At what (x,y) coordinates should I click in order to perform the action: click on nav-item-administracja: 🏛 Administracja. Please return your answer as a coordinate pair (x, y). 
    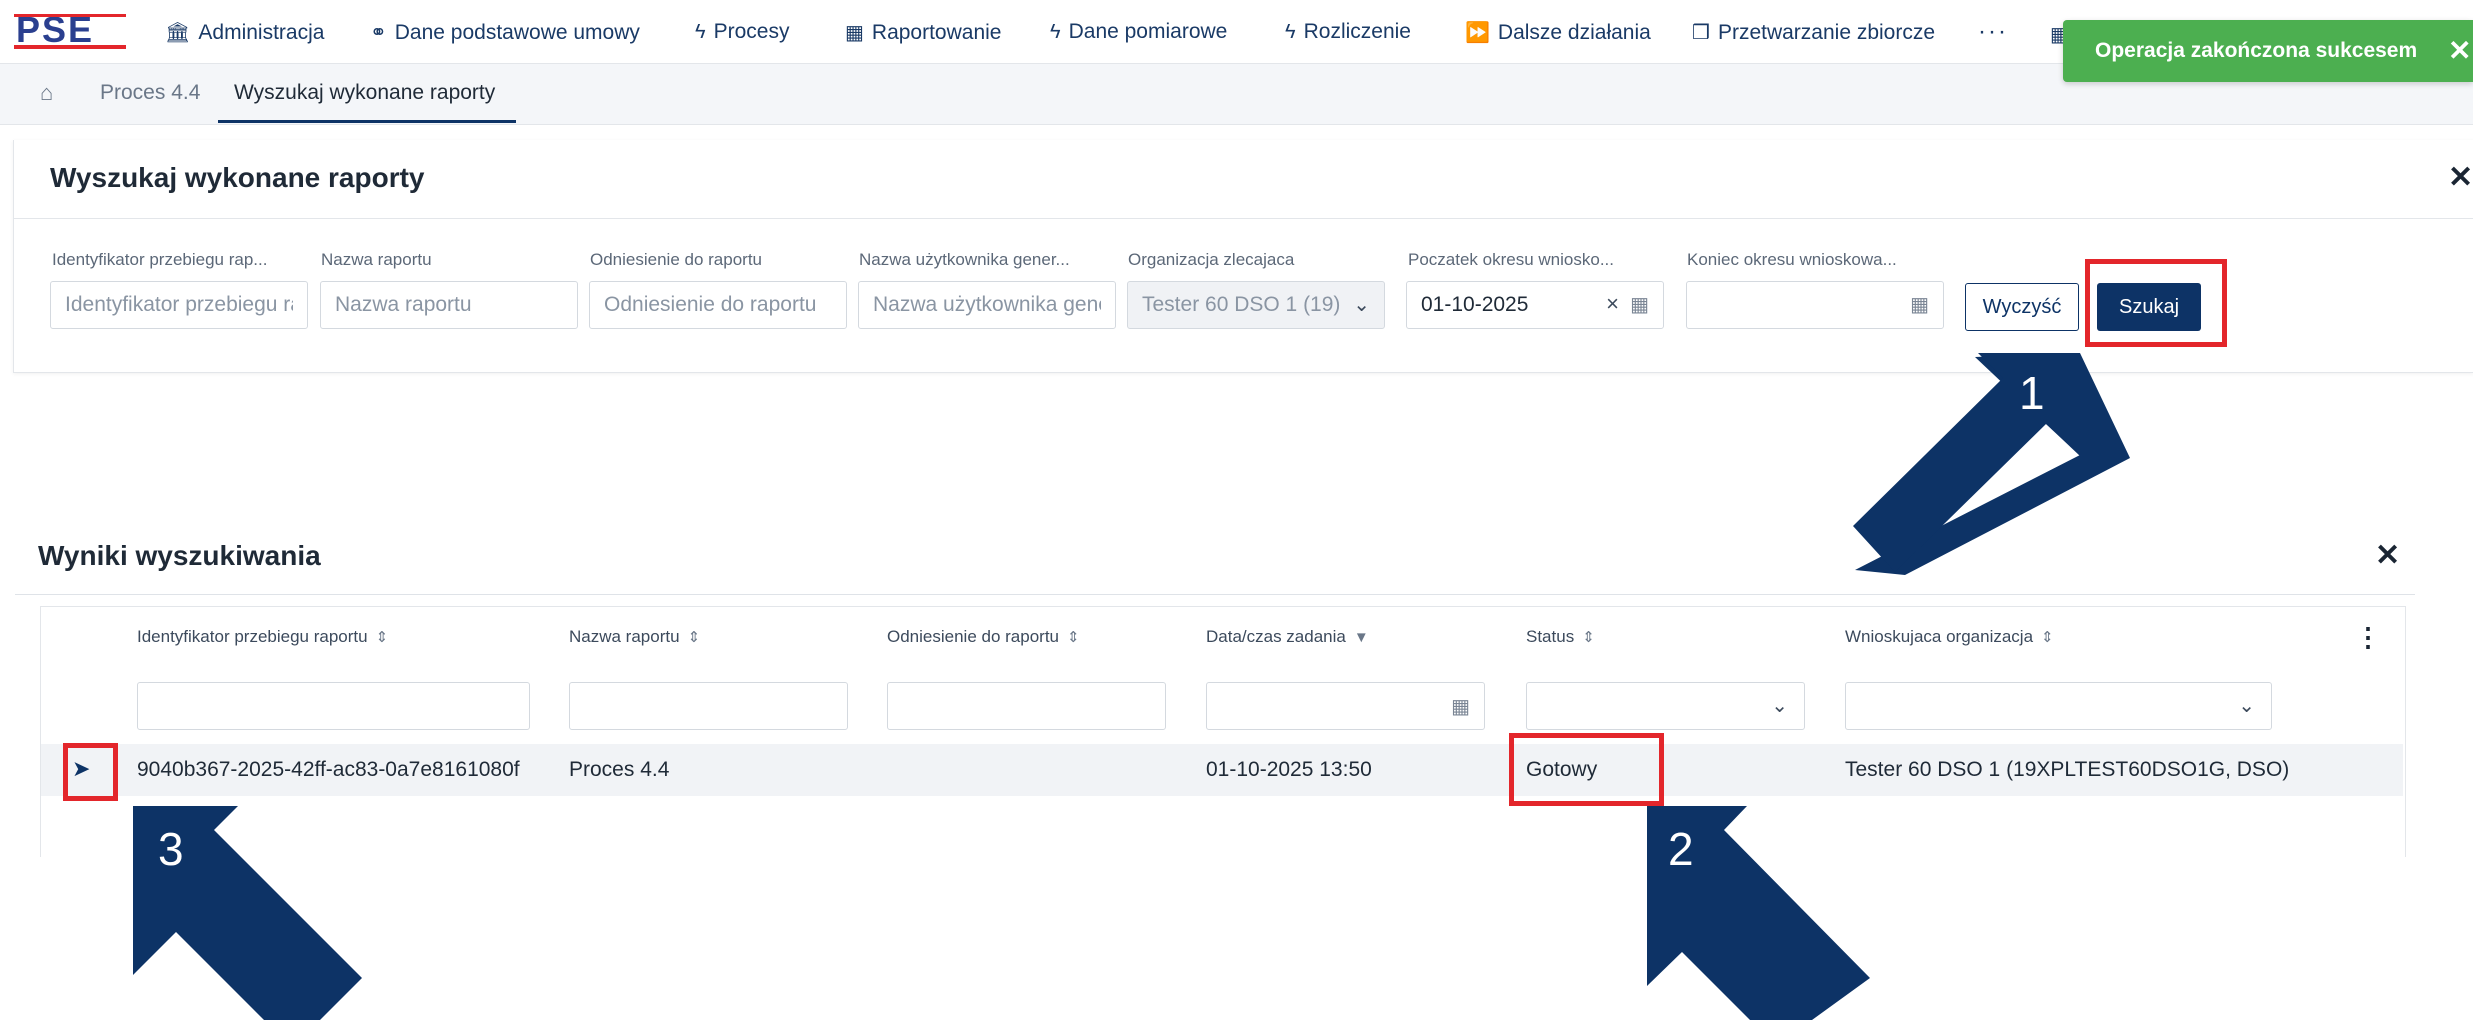
    Looking at the image, I should click on (244, 32).